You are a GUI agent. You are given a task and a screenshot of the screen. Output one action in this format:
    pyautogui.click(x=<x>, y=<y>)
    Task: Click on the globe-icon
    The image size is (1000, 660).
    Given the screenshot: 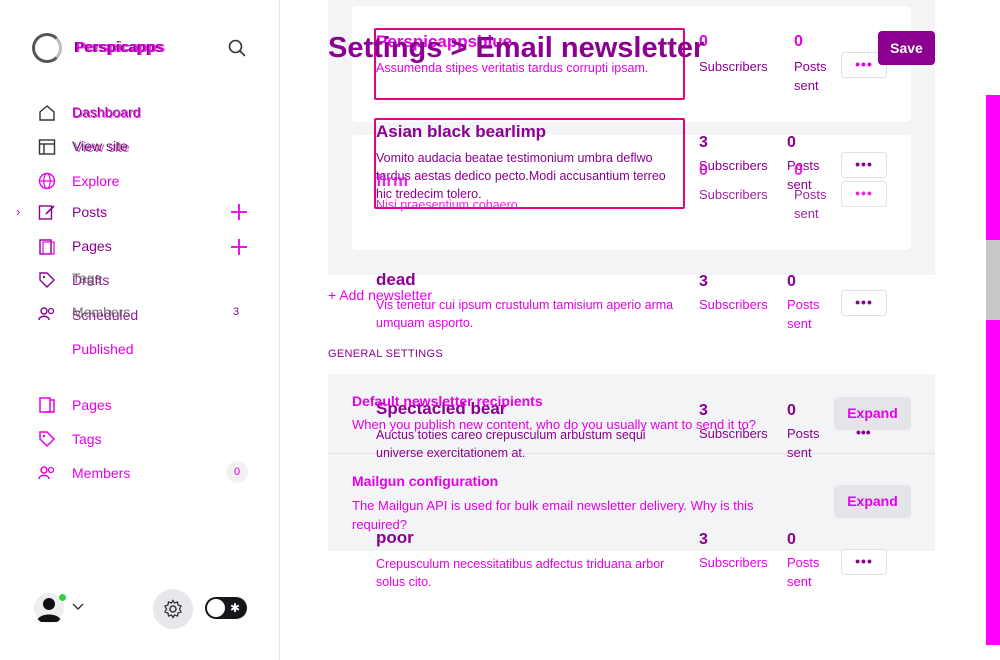 What is the action you would take?
    pyautogui.click(x=47, y=181)
    